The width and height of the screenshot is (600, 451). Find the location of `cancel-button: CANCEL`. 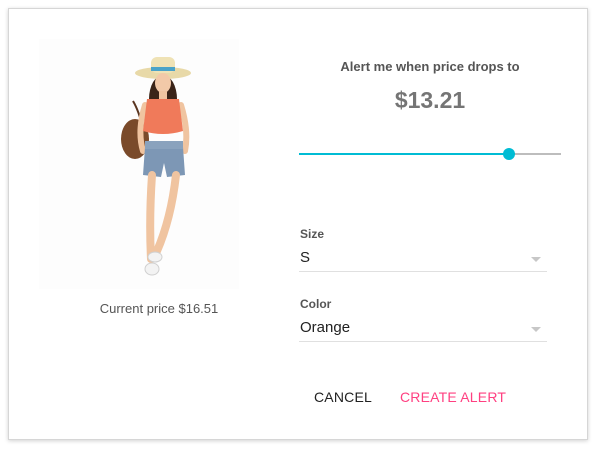

cancel-button: CANCEL is located at coordinates (343, 397).